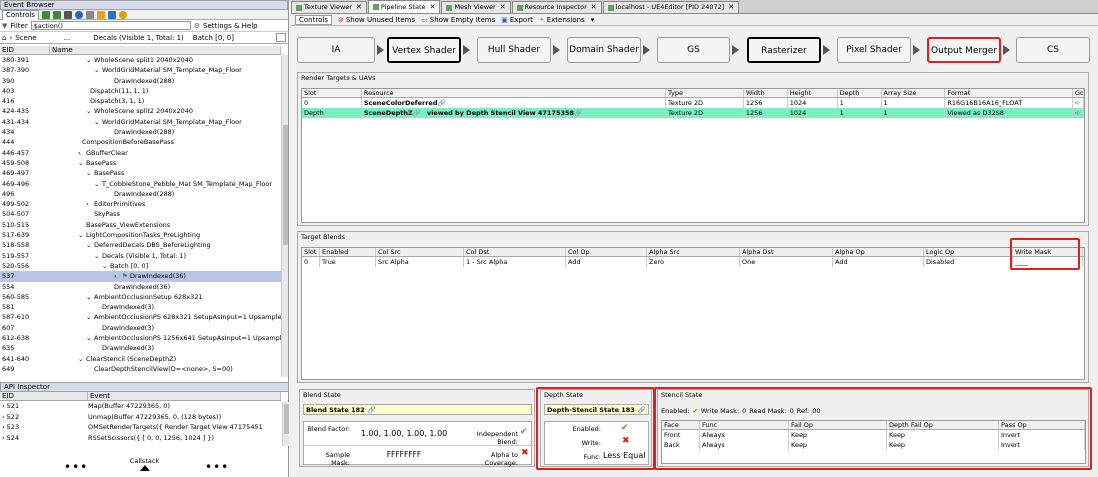 This screenshot has height=477, width=1098. What do you see at coordinates (140, 256) in the screenshot?
I see `event-row: 519-557 ⌄ Decals (Visible 1, Total: 1)` at bounding box center [140, 256].